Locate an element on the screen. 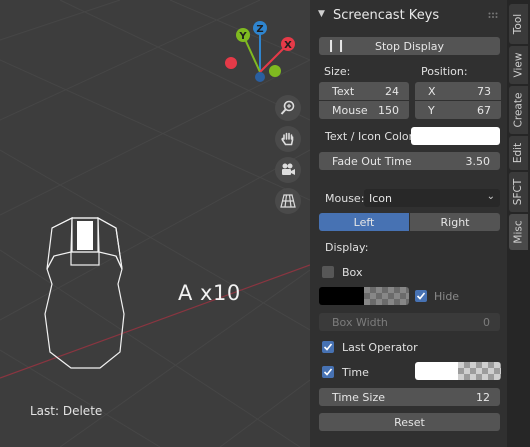 This screenshot has height=447, width=530. mouse-size-value: 150 is located at coordinates (388, 110).